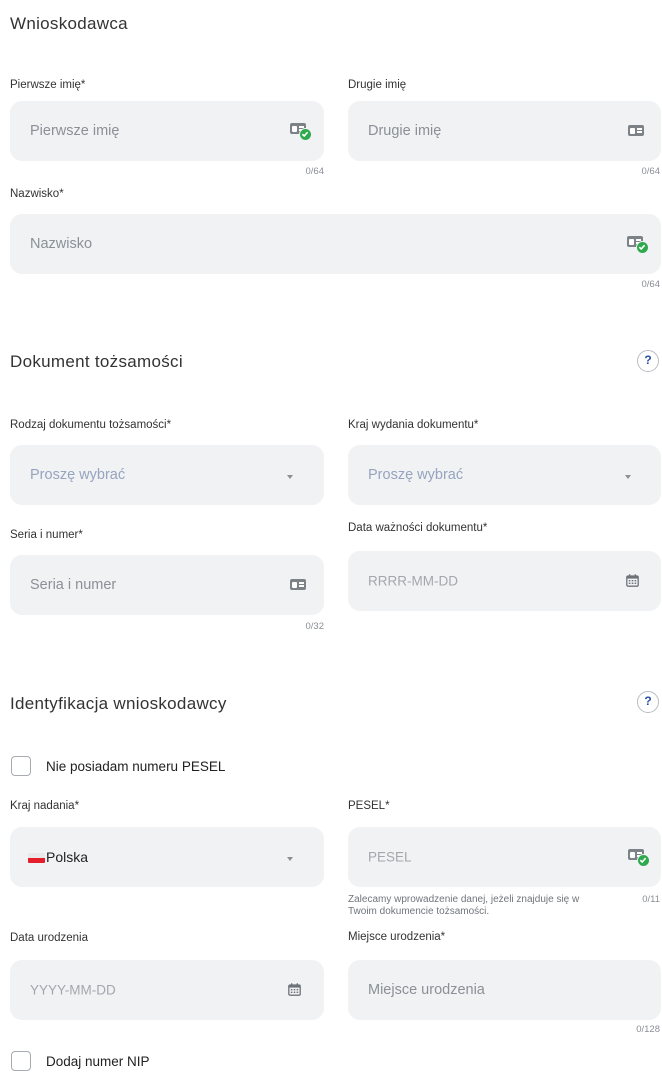 Image resolution: width=662 pixels, height=1073 pixels. What do you see at coordinates (504, 131) in the screenshot?
I see `second-name-field: Drugie imię` at bounding box center [504, 131].